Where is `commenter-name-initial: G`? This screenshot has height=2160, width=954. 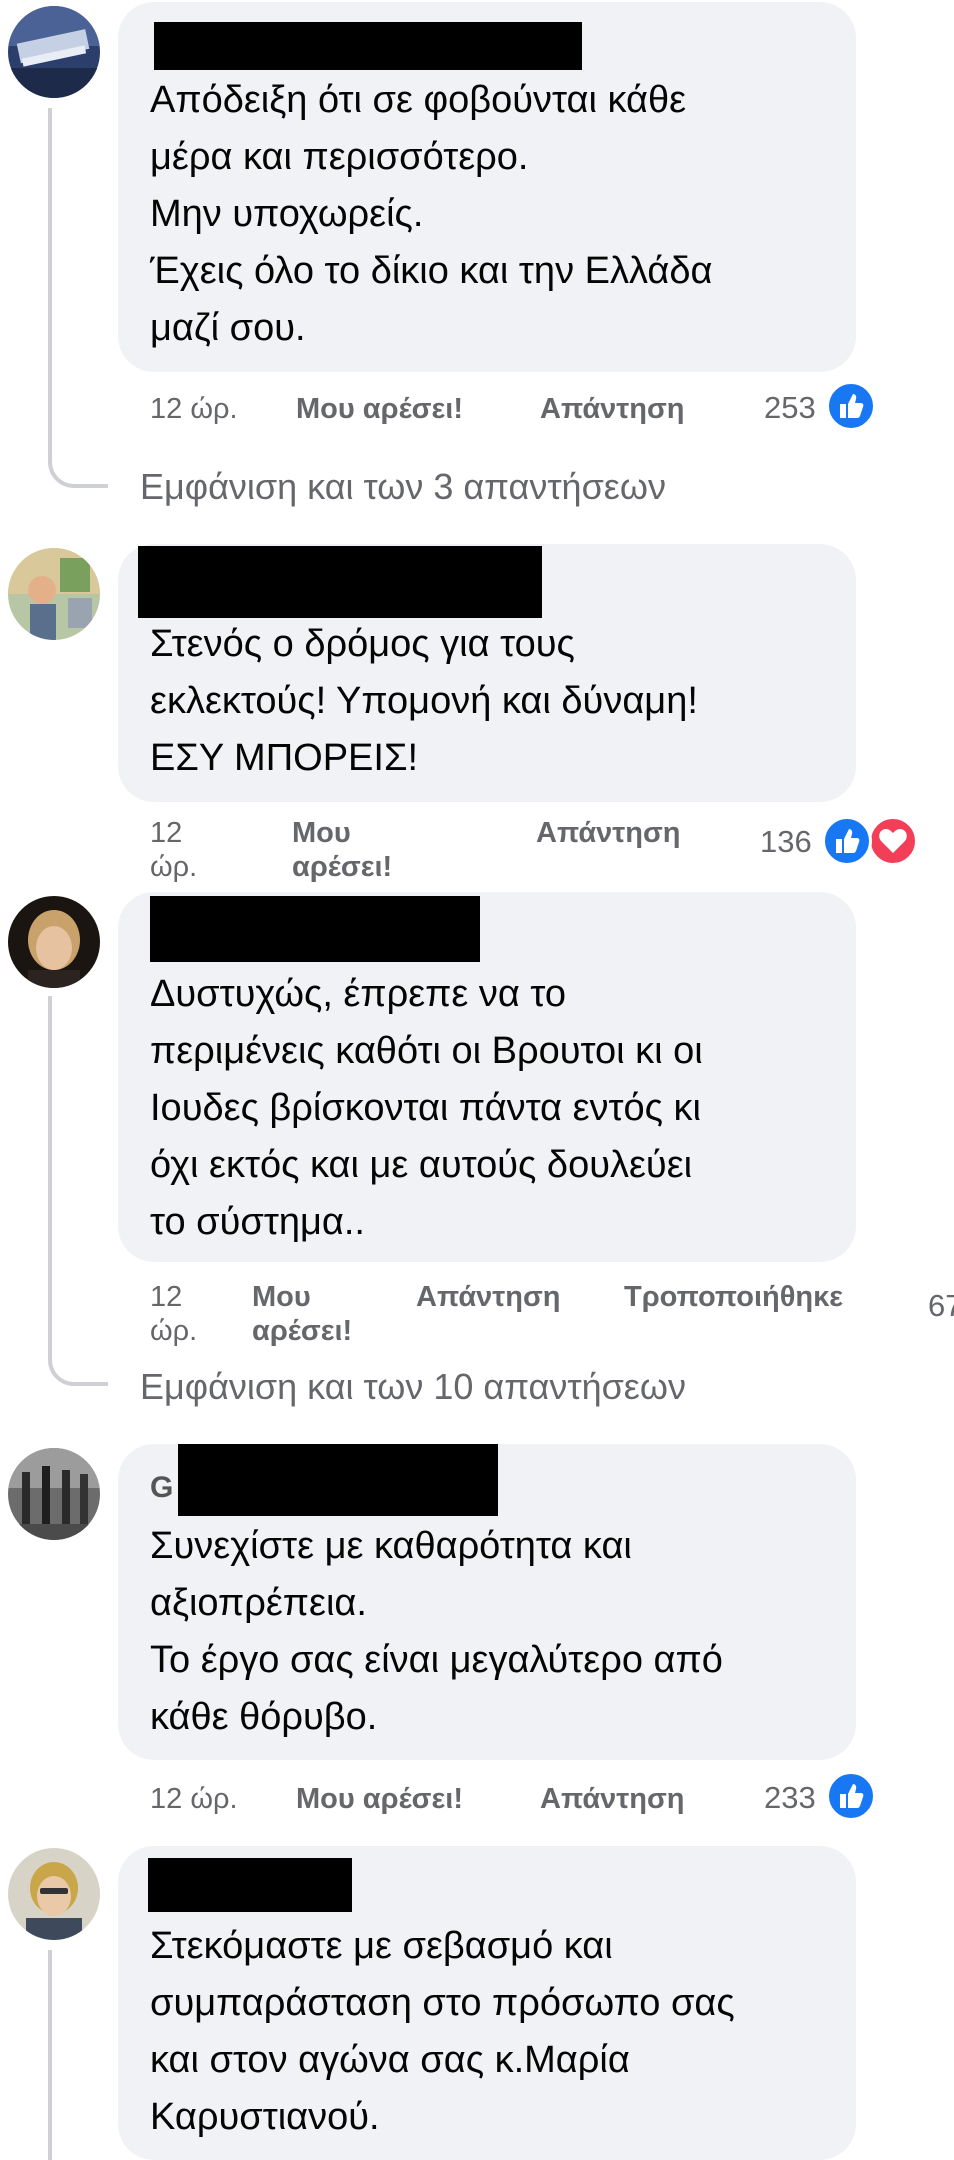
commenter-name-initial: G is located at coordinates (161, 1488).